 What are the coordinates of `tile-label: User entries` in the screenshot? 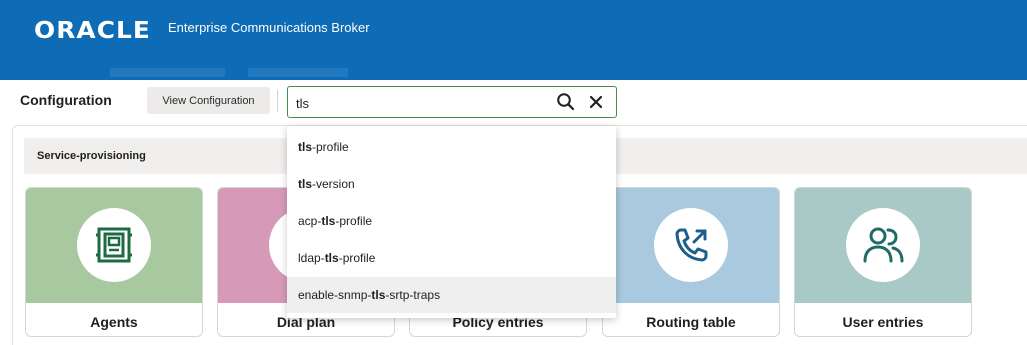 It's located at (883, 322).